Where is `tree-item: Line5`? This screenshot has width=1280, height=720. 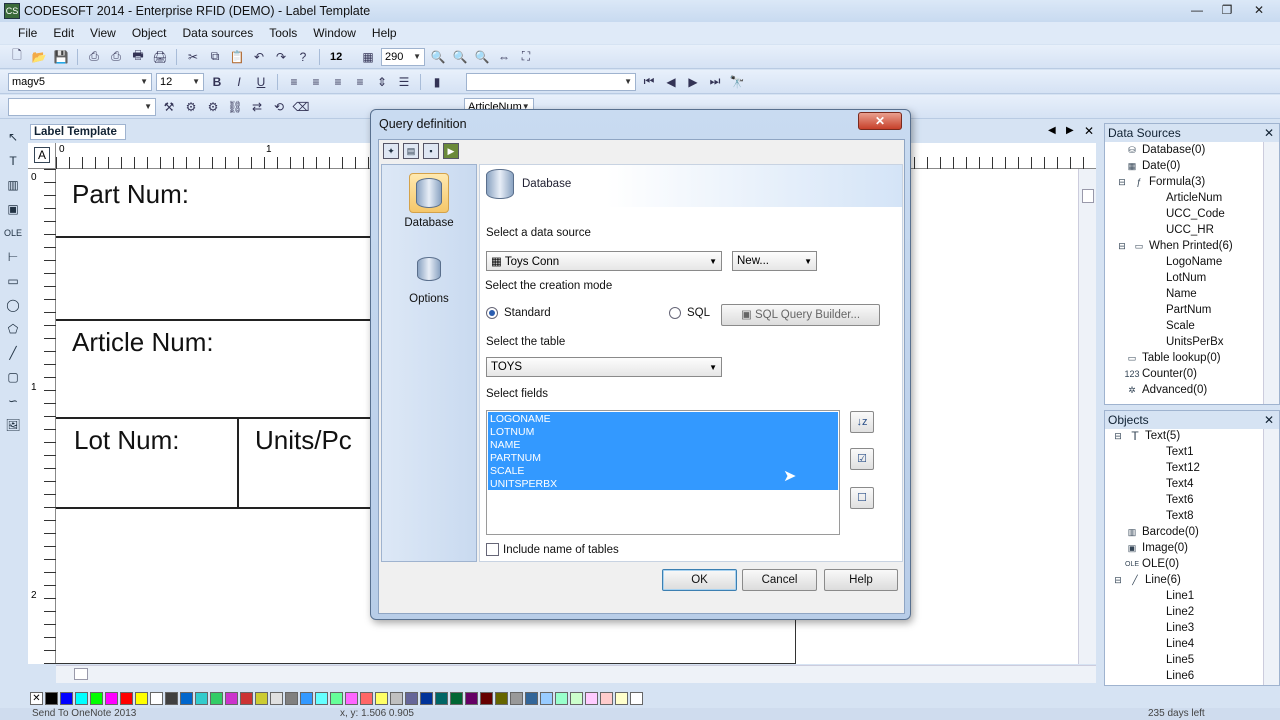
tree-item: Line5 is located at coordinates (1180, 660).